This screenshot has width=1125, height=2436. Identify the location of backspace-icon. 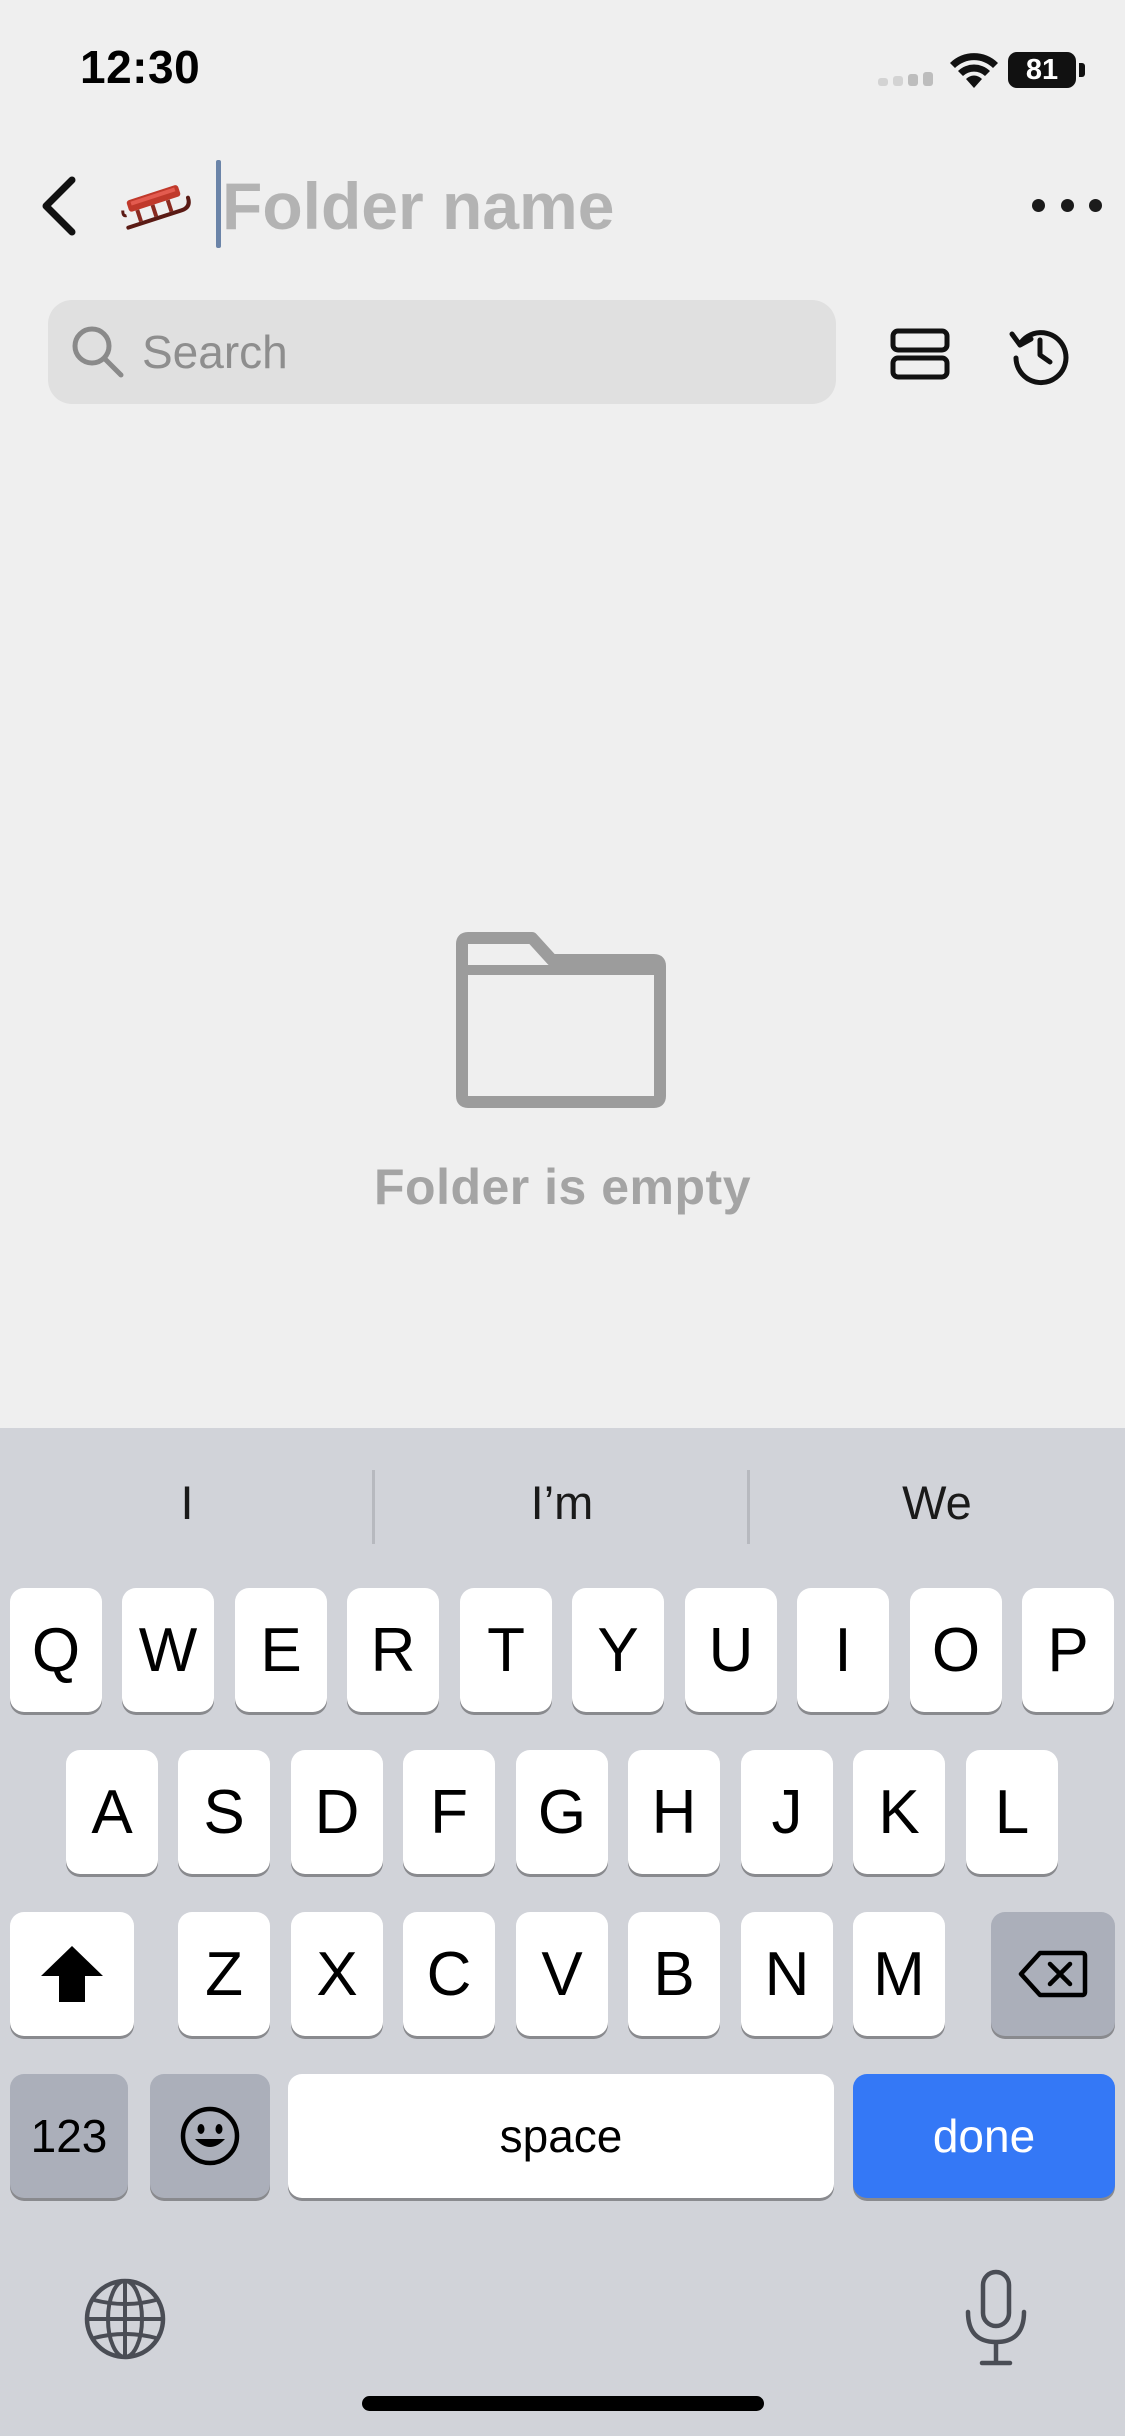
(1053, 1974).